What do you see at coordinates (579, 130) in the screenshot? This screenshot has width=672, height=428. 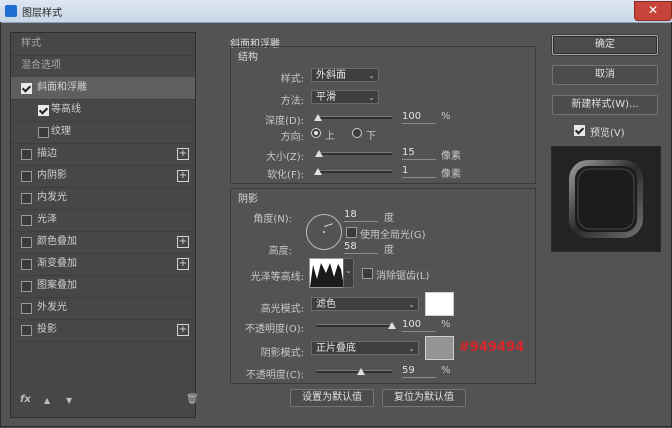 I see `preview-checkbox` at bounding box center [579, 130].